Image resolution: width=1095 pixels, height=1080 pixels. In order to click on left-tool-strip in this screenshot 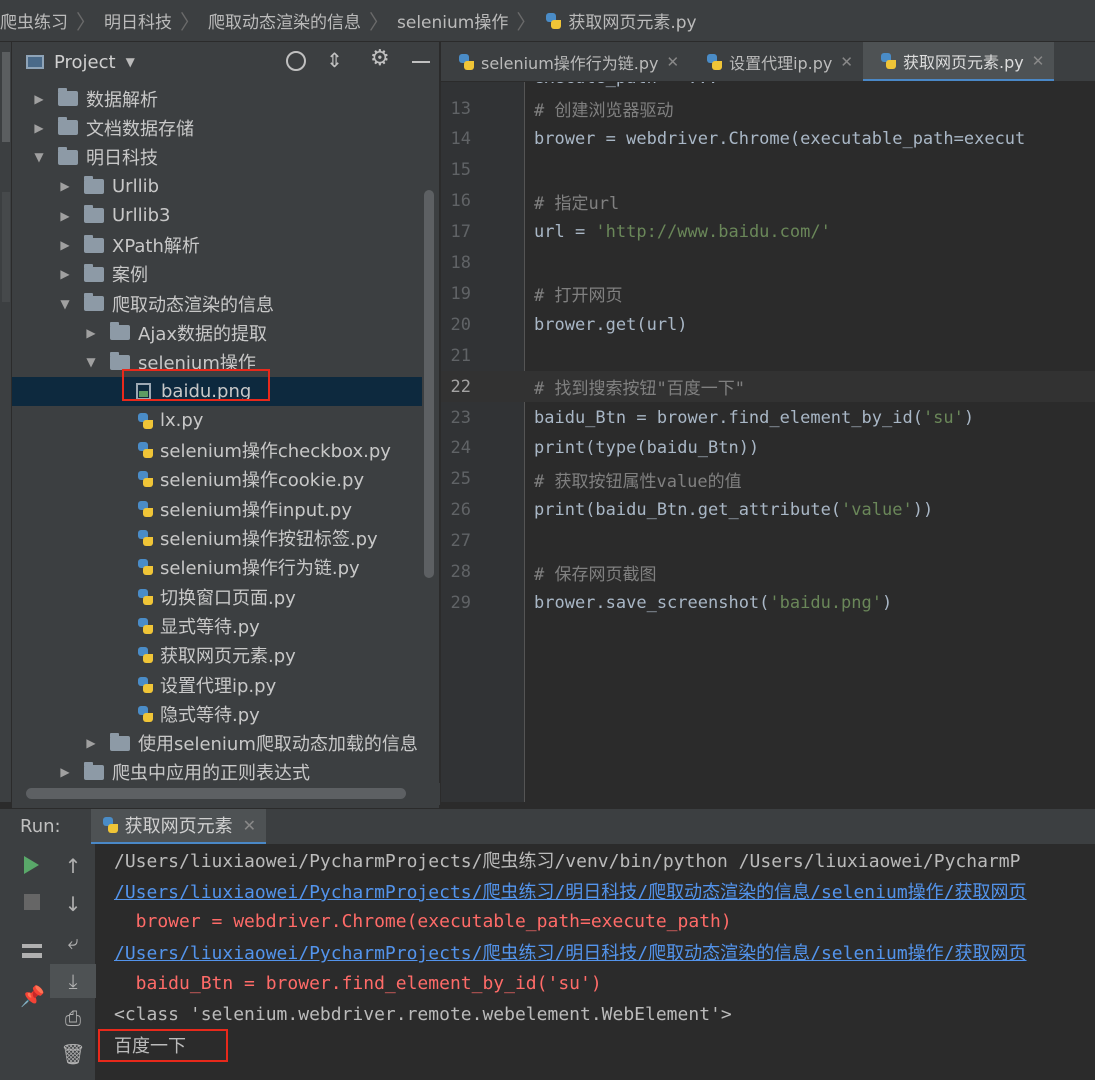, I will do `click(6, 422)`.